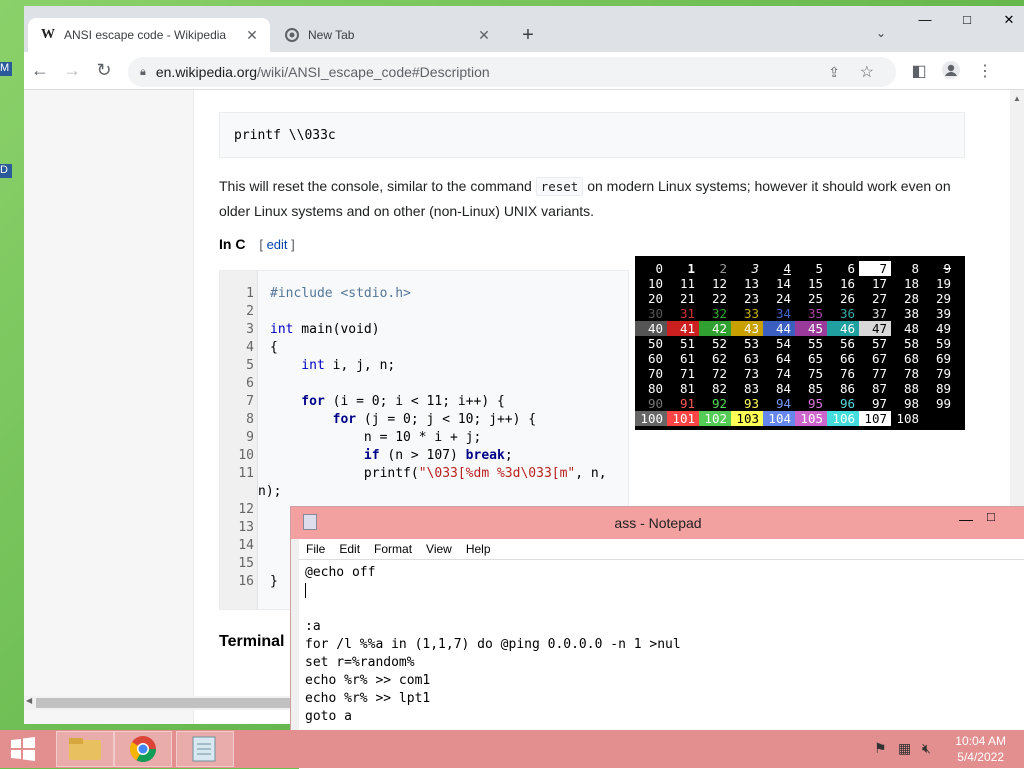  What do you see at coordinates (847, 388) in the screenshot?
I see `ansi-cell: 86` at bounding box center [847, 388].